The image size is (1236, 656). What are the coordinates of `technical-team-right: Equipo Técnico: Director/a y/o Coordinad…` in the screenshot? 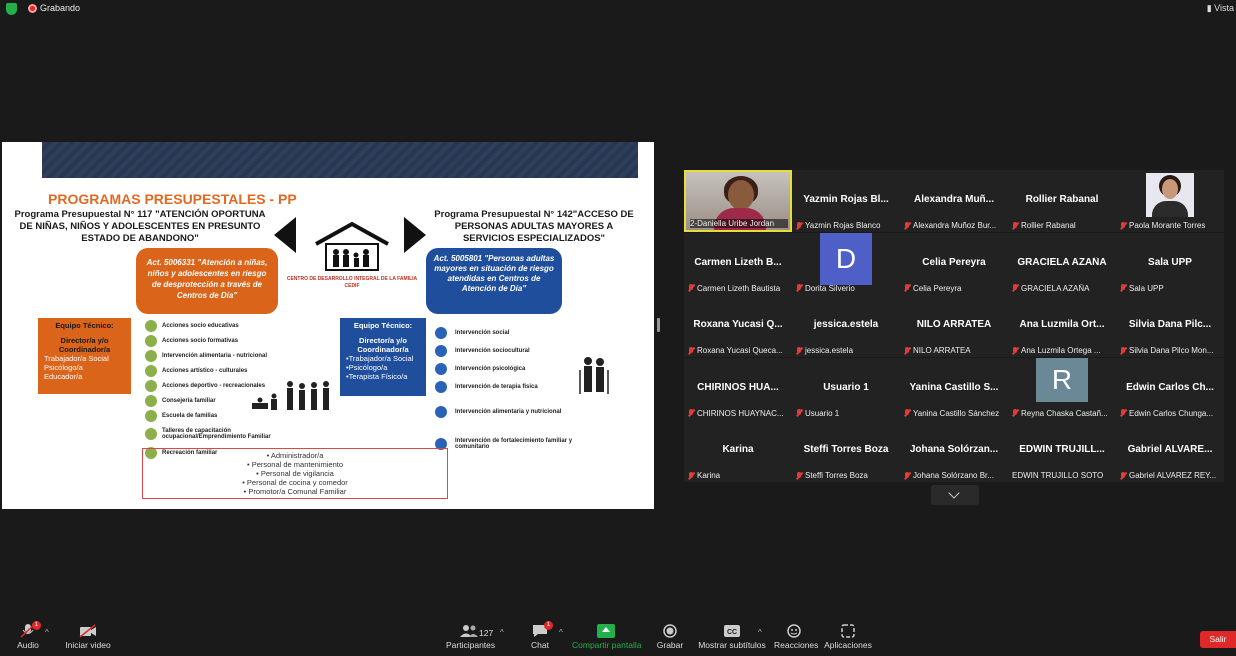 It's located at (383, 357).